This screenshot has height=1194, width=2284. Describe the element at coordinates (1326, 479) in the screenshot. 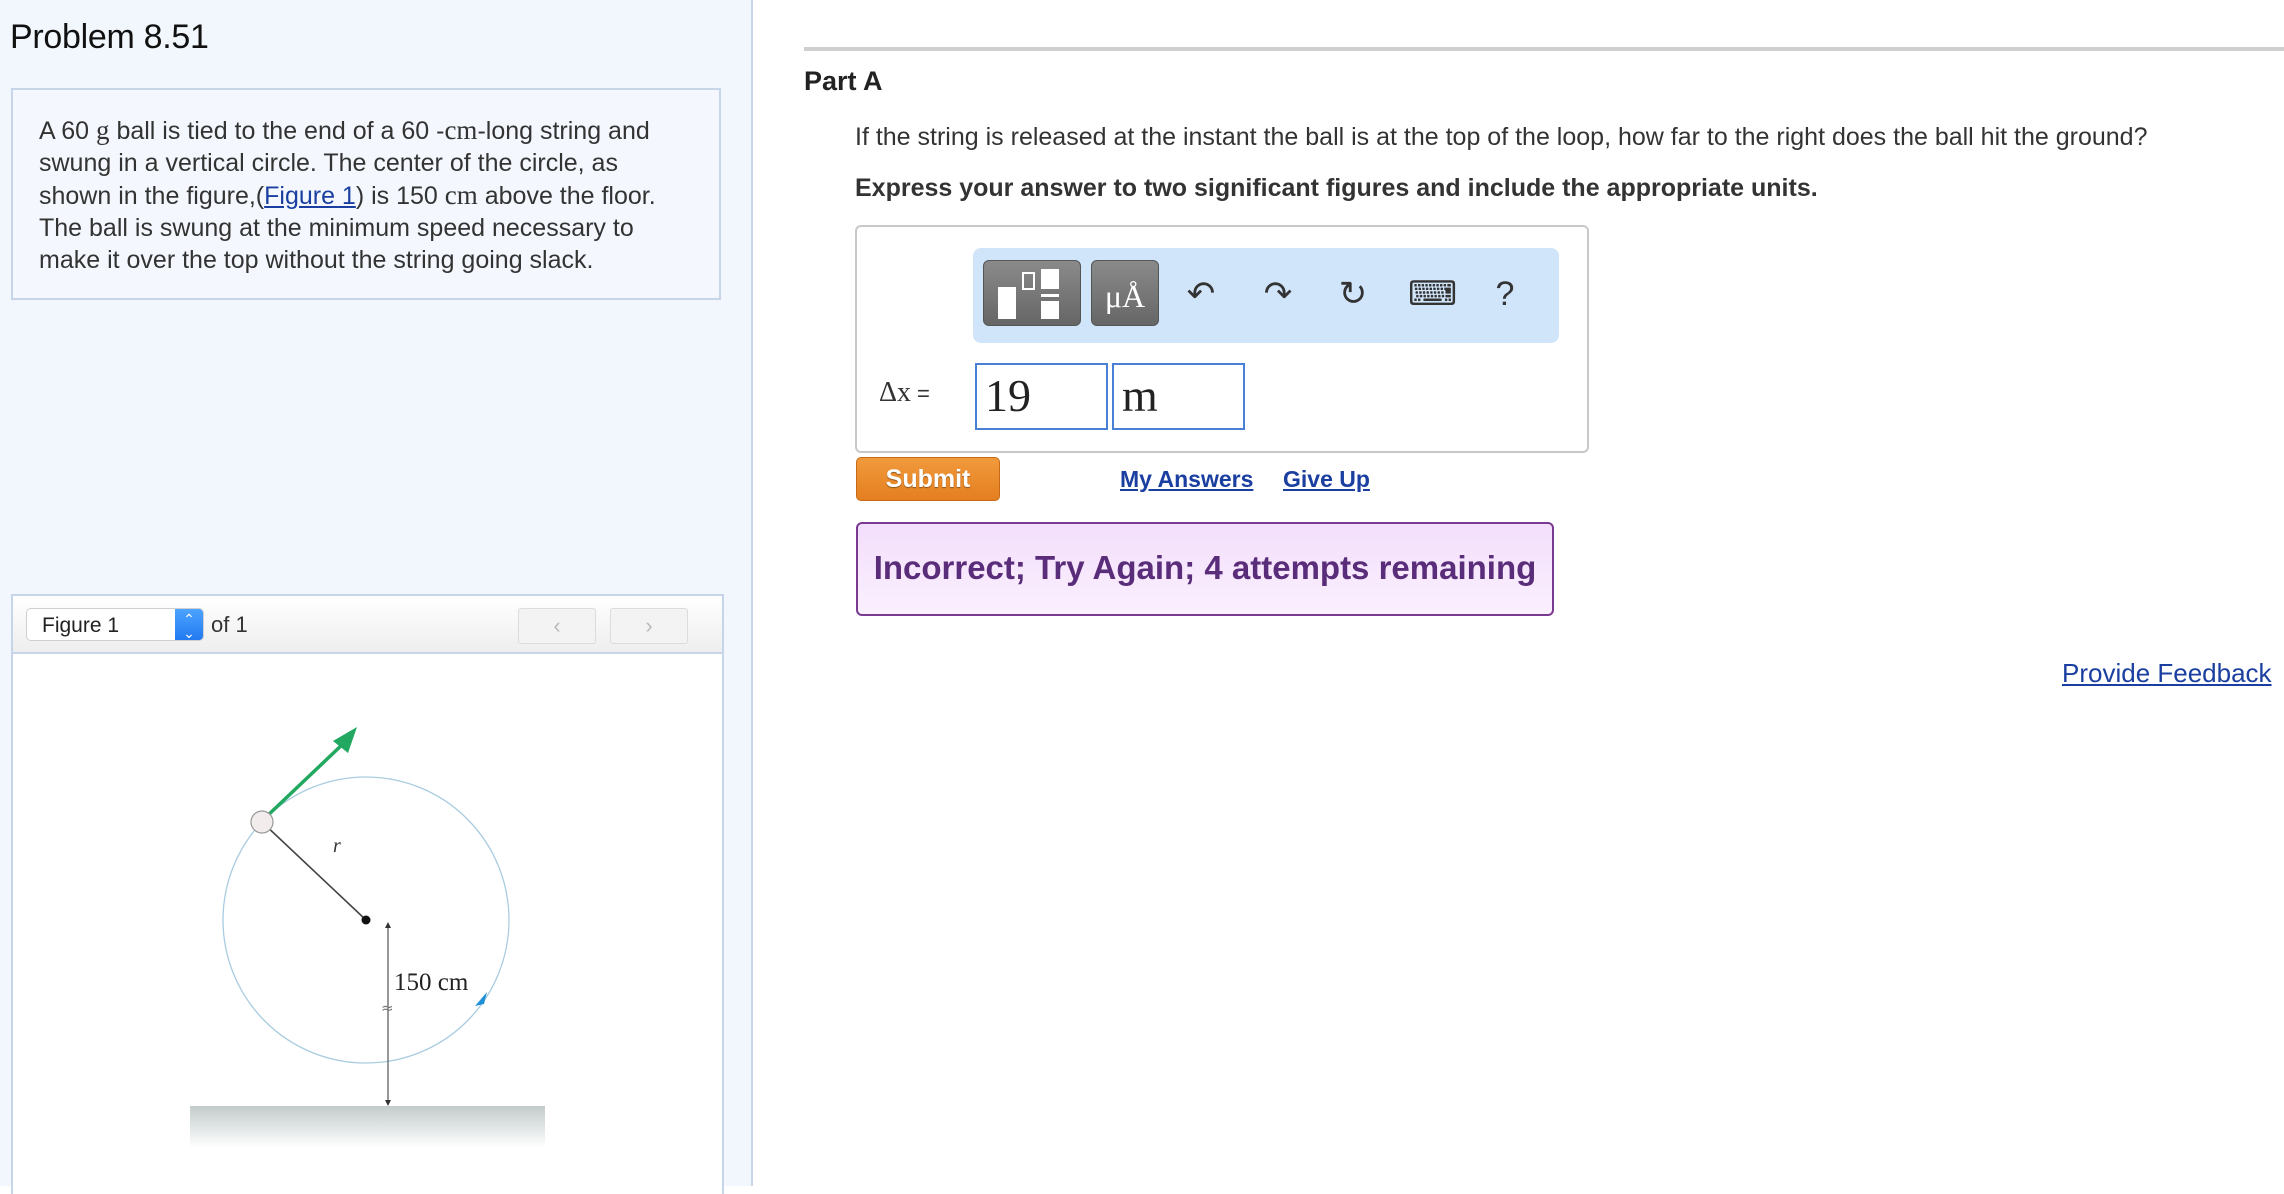

I see `give-up-link: Give Up` at that location.